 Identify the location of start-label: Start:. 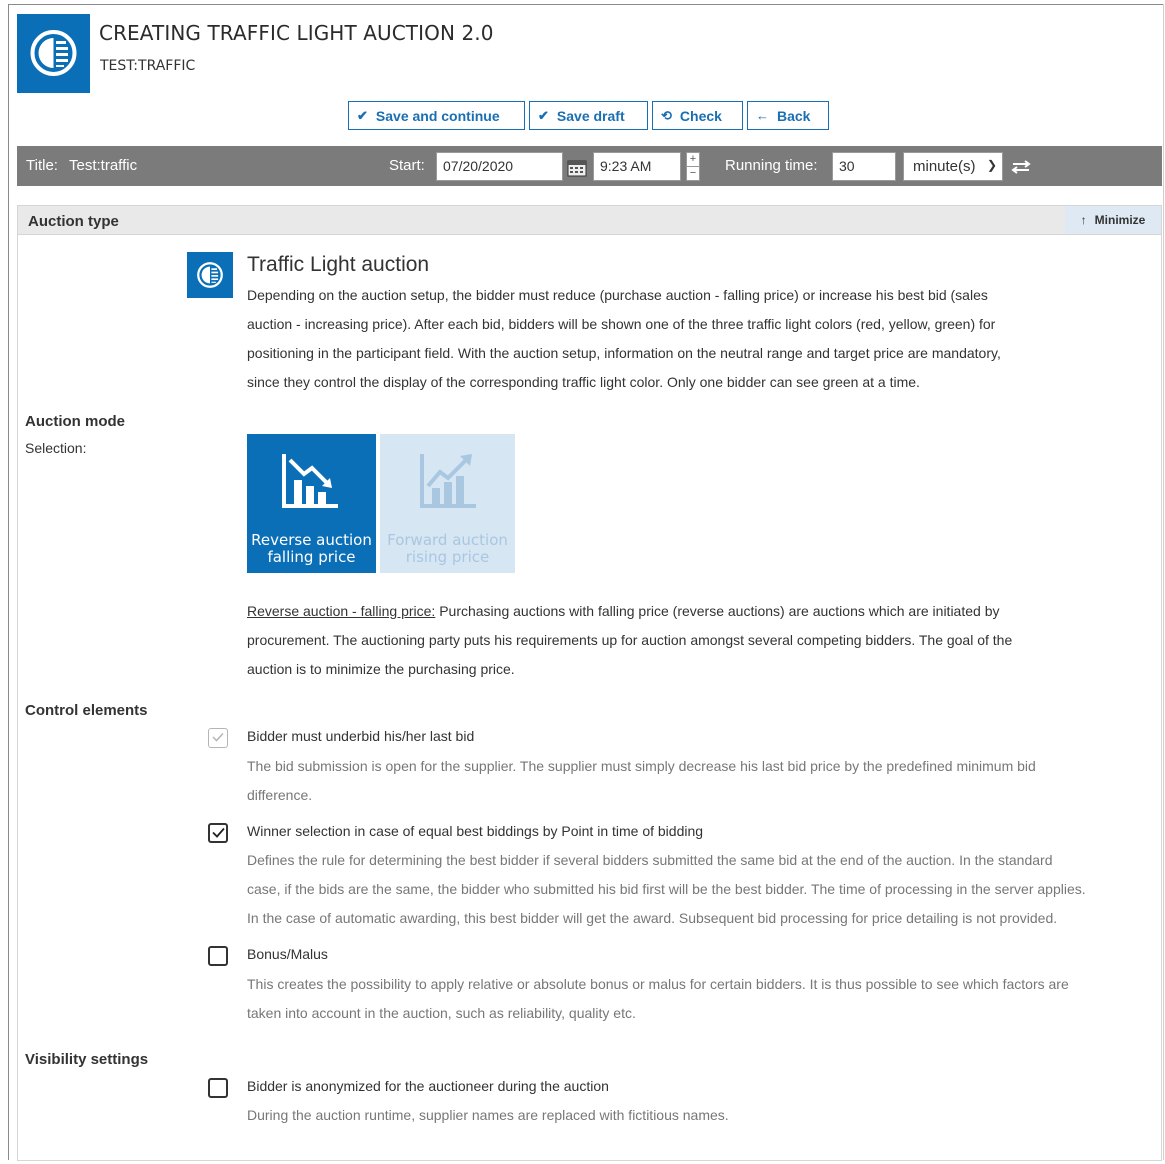
(407, 165).